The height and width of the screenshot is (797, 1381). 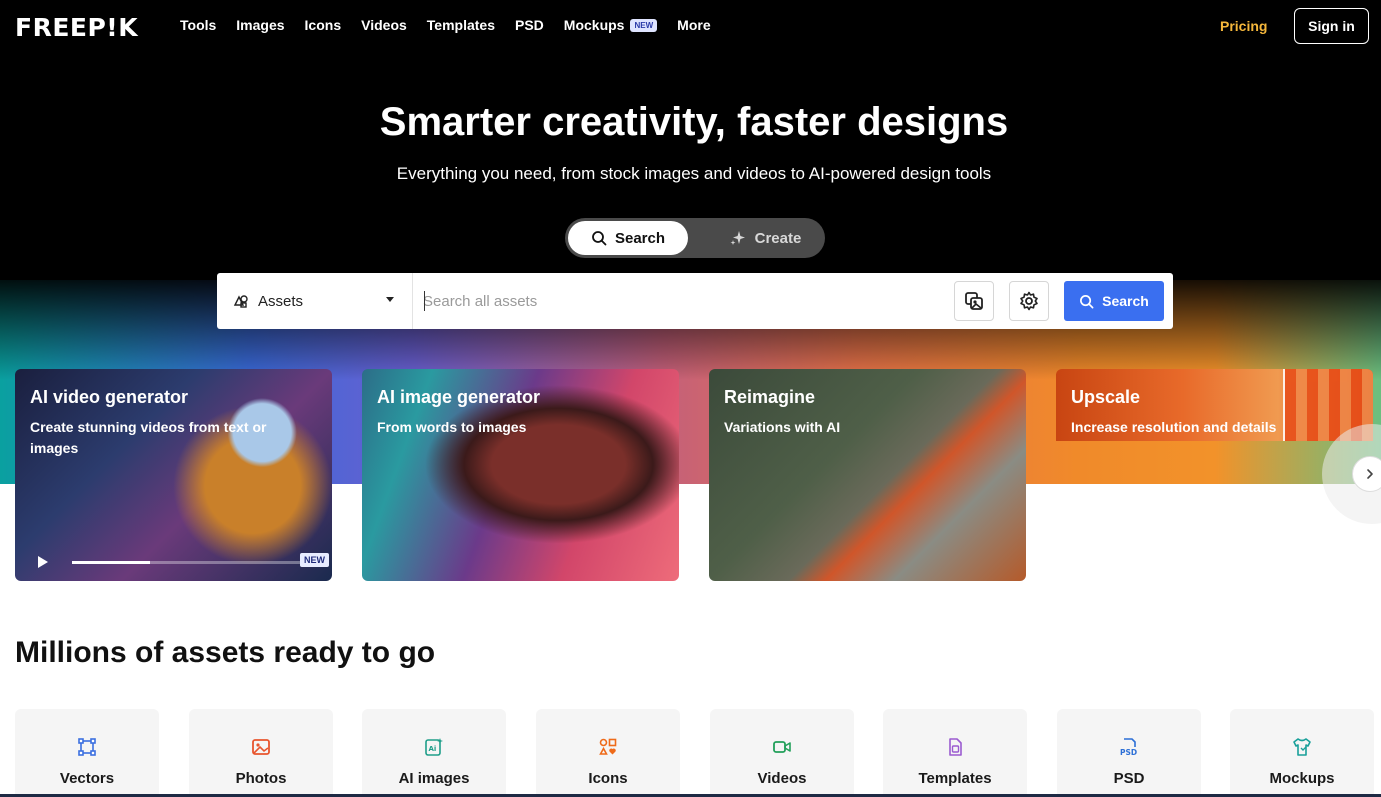 What do you see at coordinates (640, 238) in the screenshot?
I see `toggle-search-label: Search` at bounding box center [640, 238].